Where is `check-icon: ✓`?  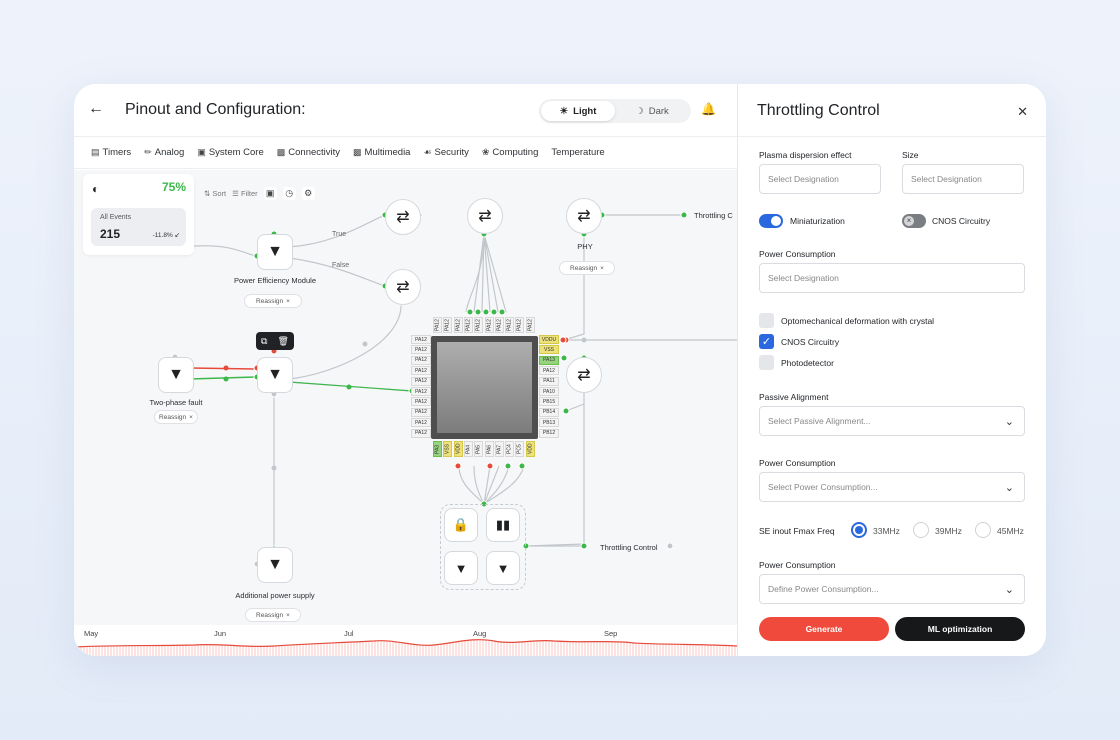
check-icon: ✓ is located at coordinates (766, 342).